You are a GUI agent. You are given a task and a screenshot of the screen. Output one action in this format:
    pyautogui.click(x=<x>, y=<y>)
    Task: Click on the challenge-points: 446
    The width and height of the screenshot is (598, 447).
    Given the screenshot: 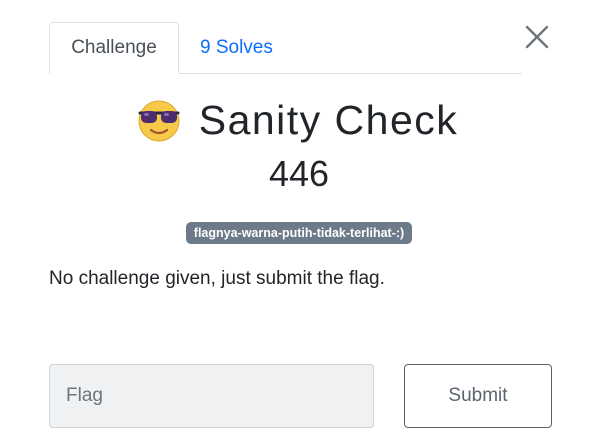 What is the action you would take?
    pyautogui.click(x=299, y=173)
    